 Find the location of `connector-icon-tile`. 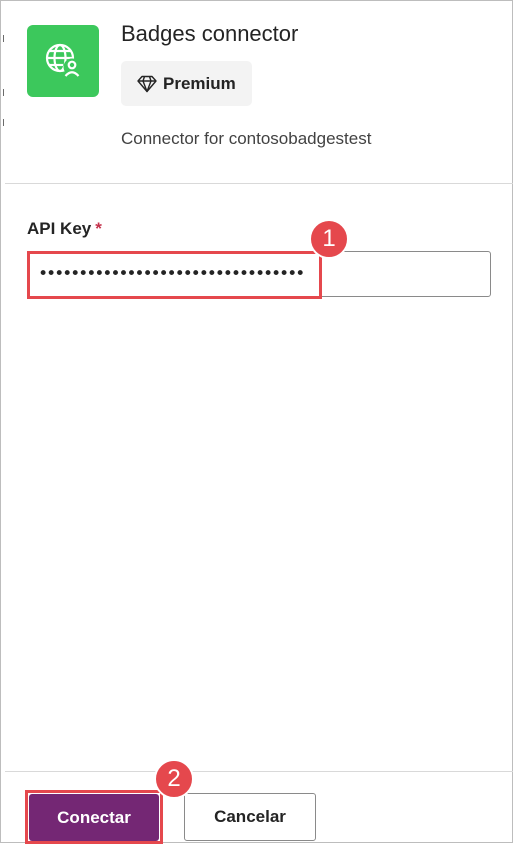

connector-icon-tile is located at coordinates (63, 61).